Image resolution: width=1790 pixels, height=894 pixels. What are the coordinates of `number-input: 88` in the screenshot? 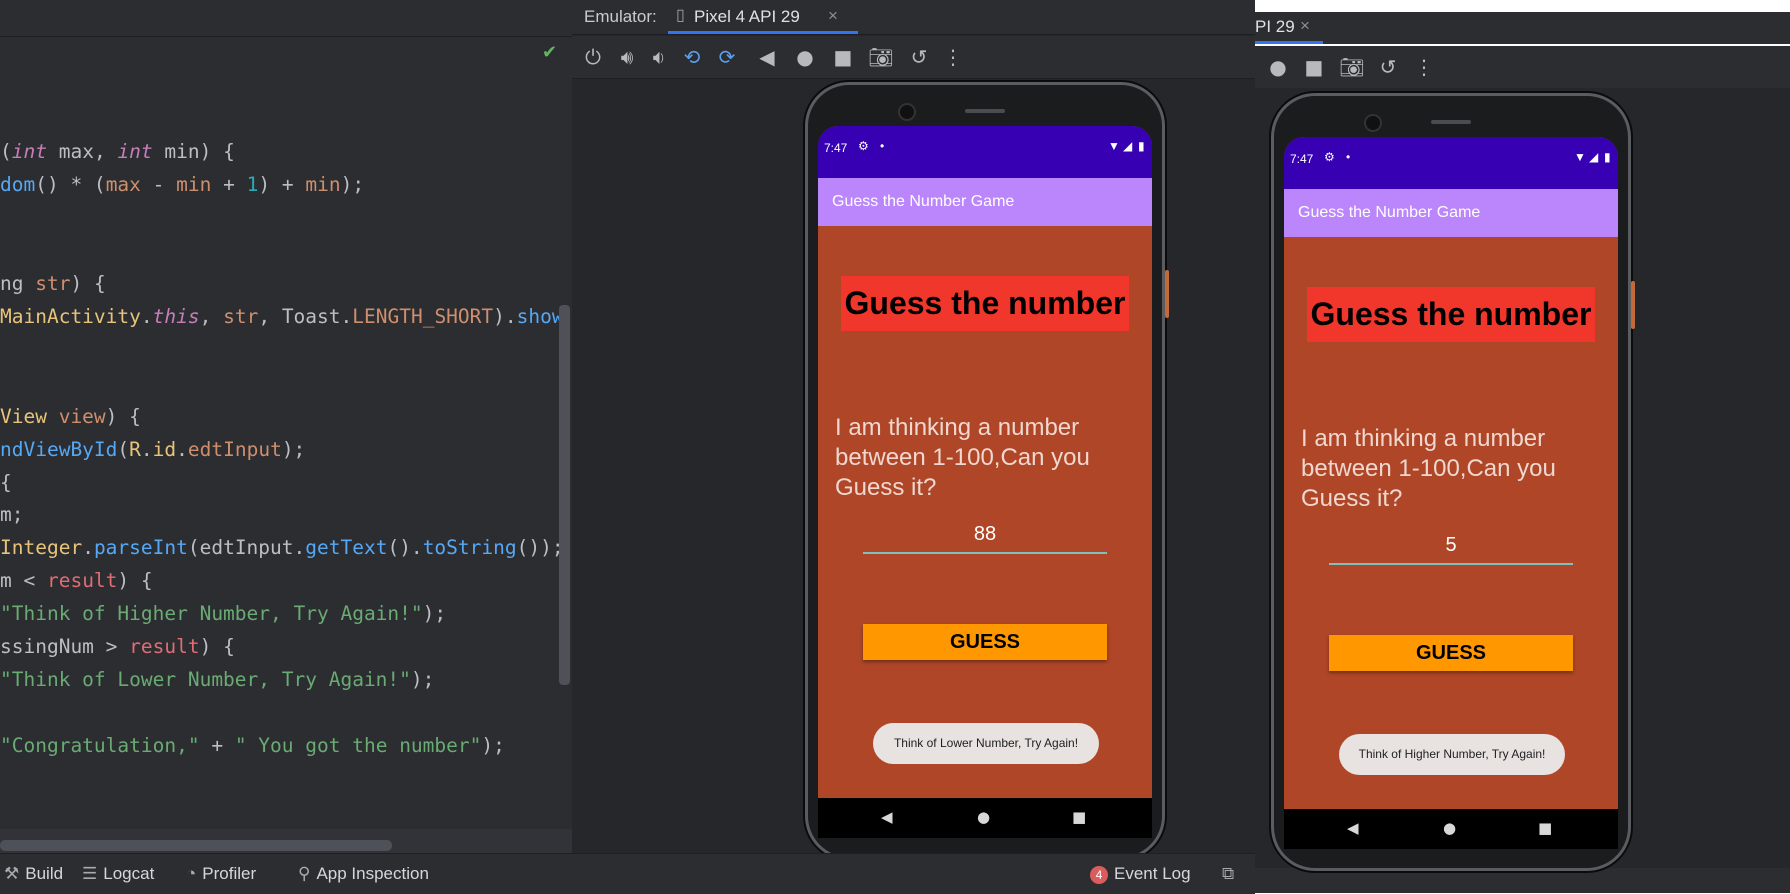 It's located at (985, 538).